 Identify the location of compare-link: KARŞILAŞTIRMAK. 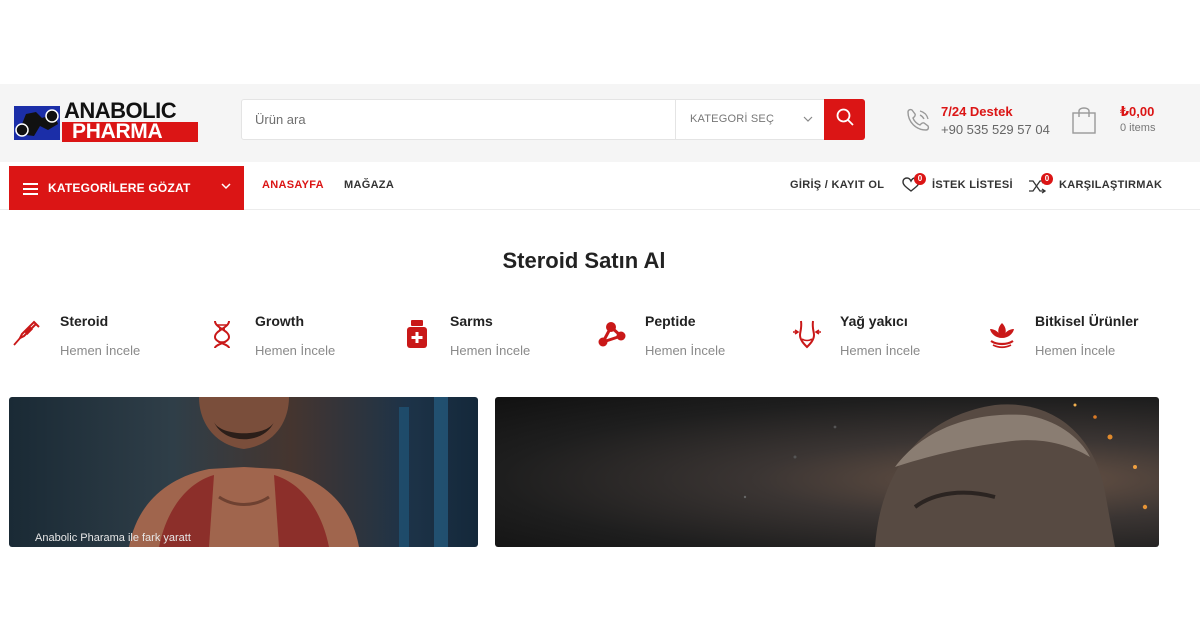
(1110, 185).